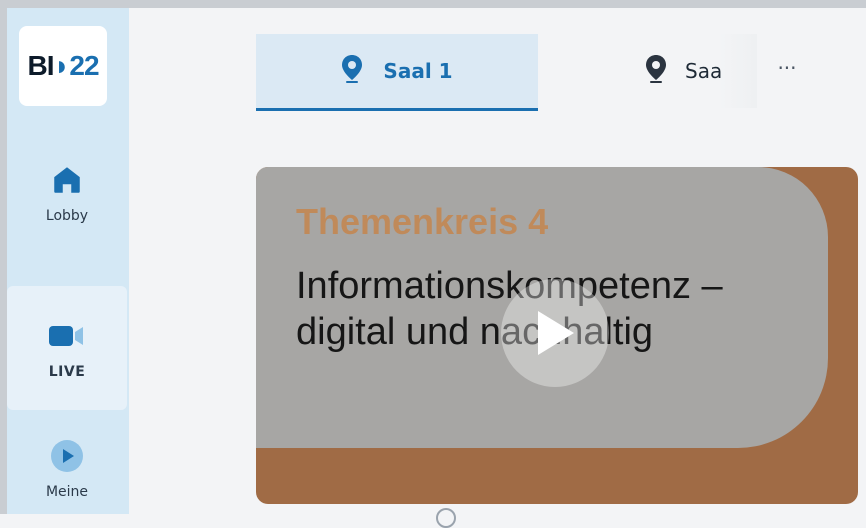 The image size is (866, 528). I want to click on play-button, so click(555, 333).